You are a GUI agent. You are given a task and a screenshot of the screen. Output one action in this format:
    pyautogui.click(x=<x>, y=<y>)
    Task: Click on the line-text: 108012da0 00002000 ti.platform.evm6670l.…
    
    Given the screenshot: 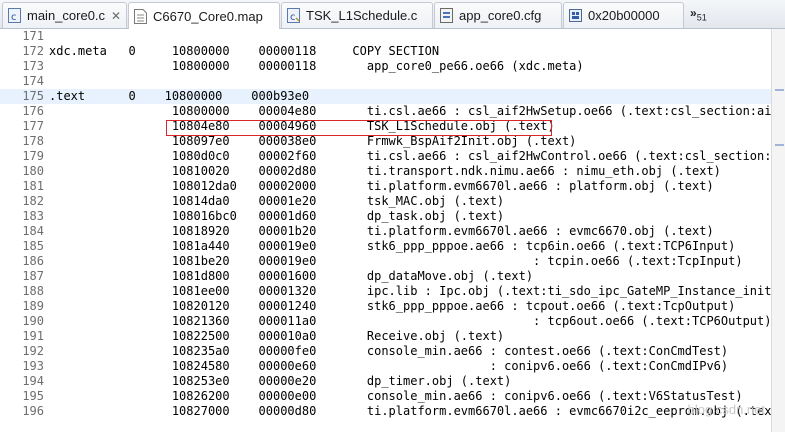 What is the action you would take?
    pyautogui.click(x=381, y=186)
    